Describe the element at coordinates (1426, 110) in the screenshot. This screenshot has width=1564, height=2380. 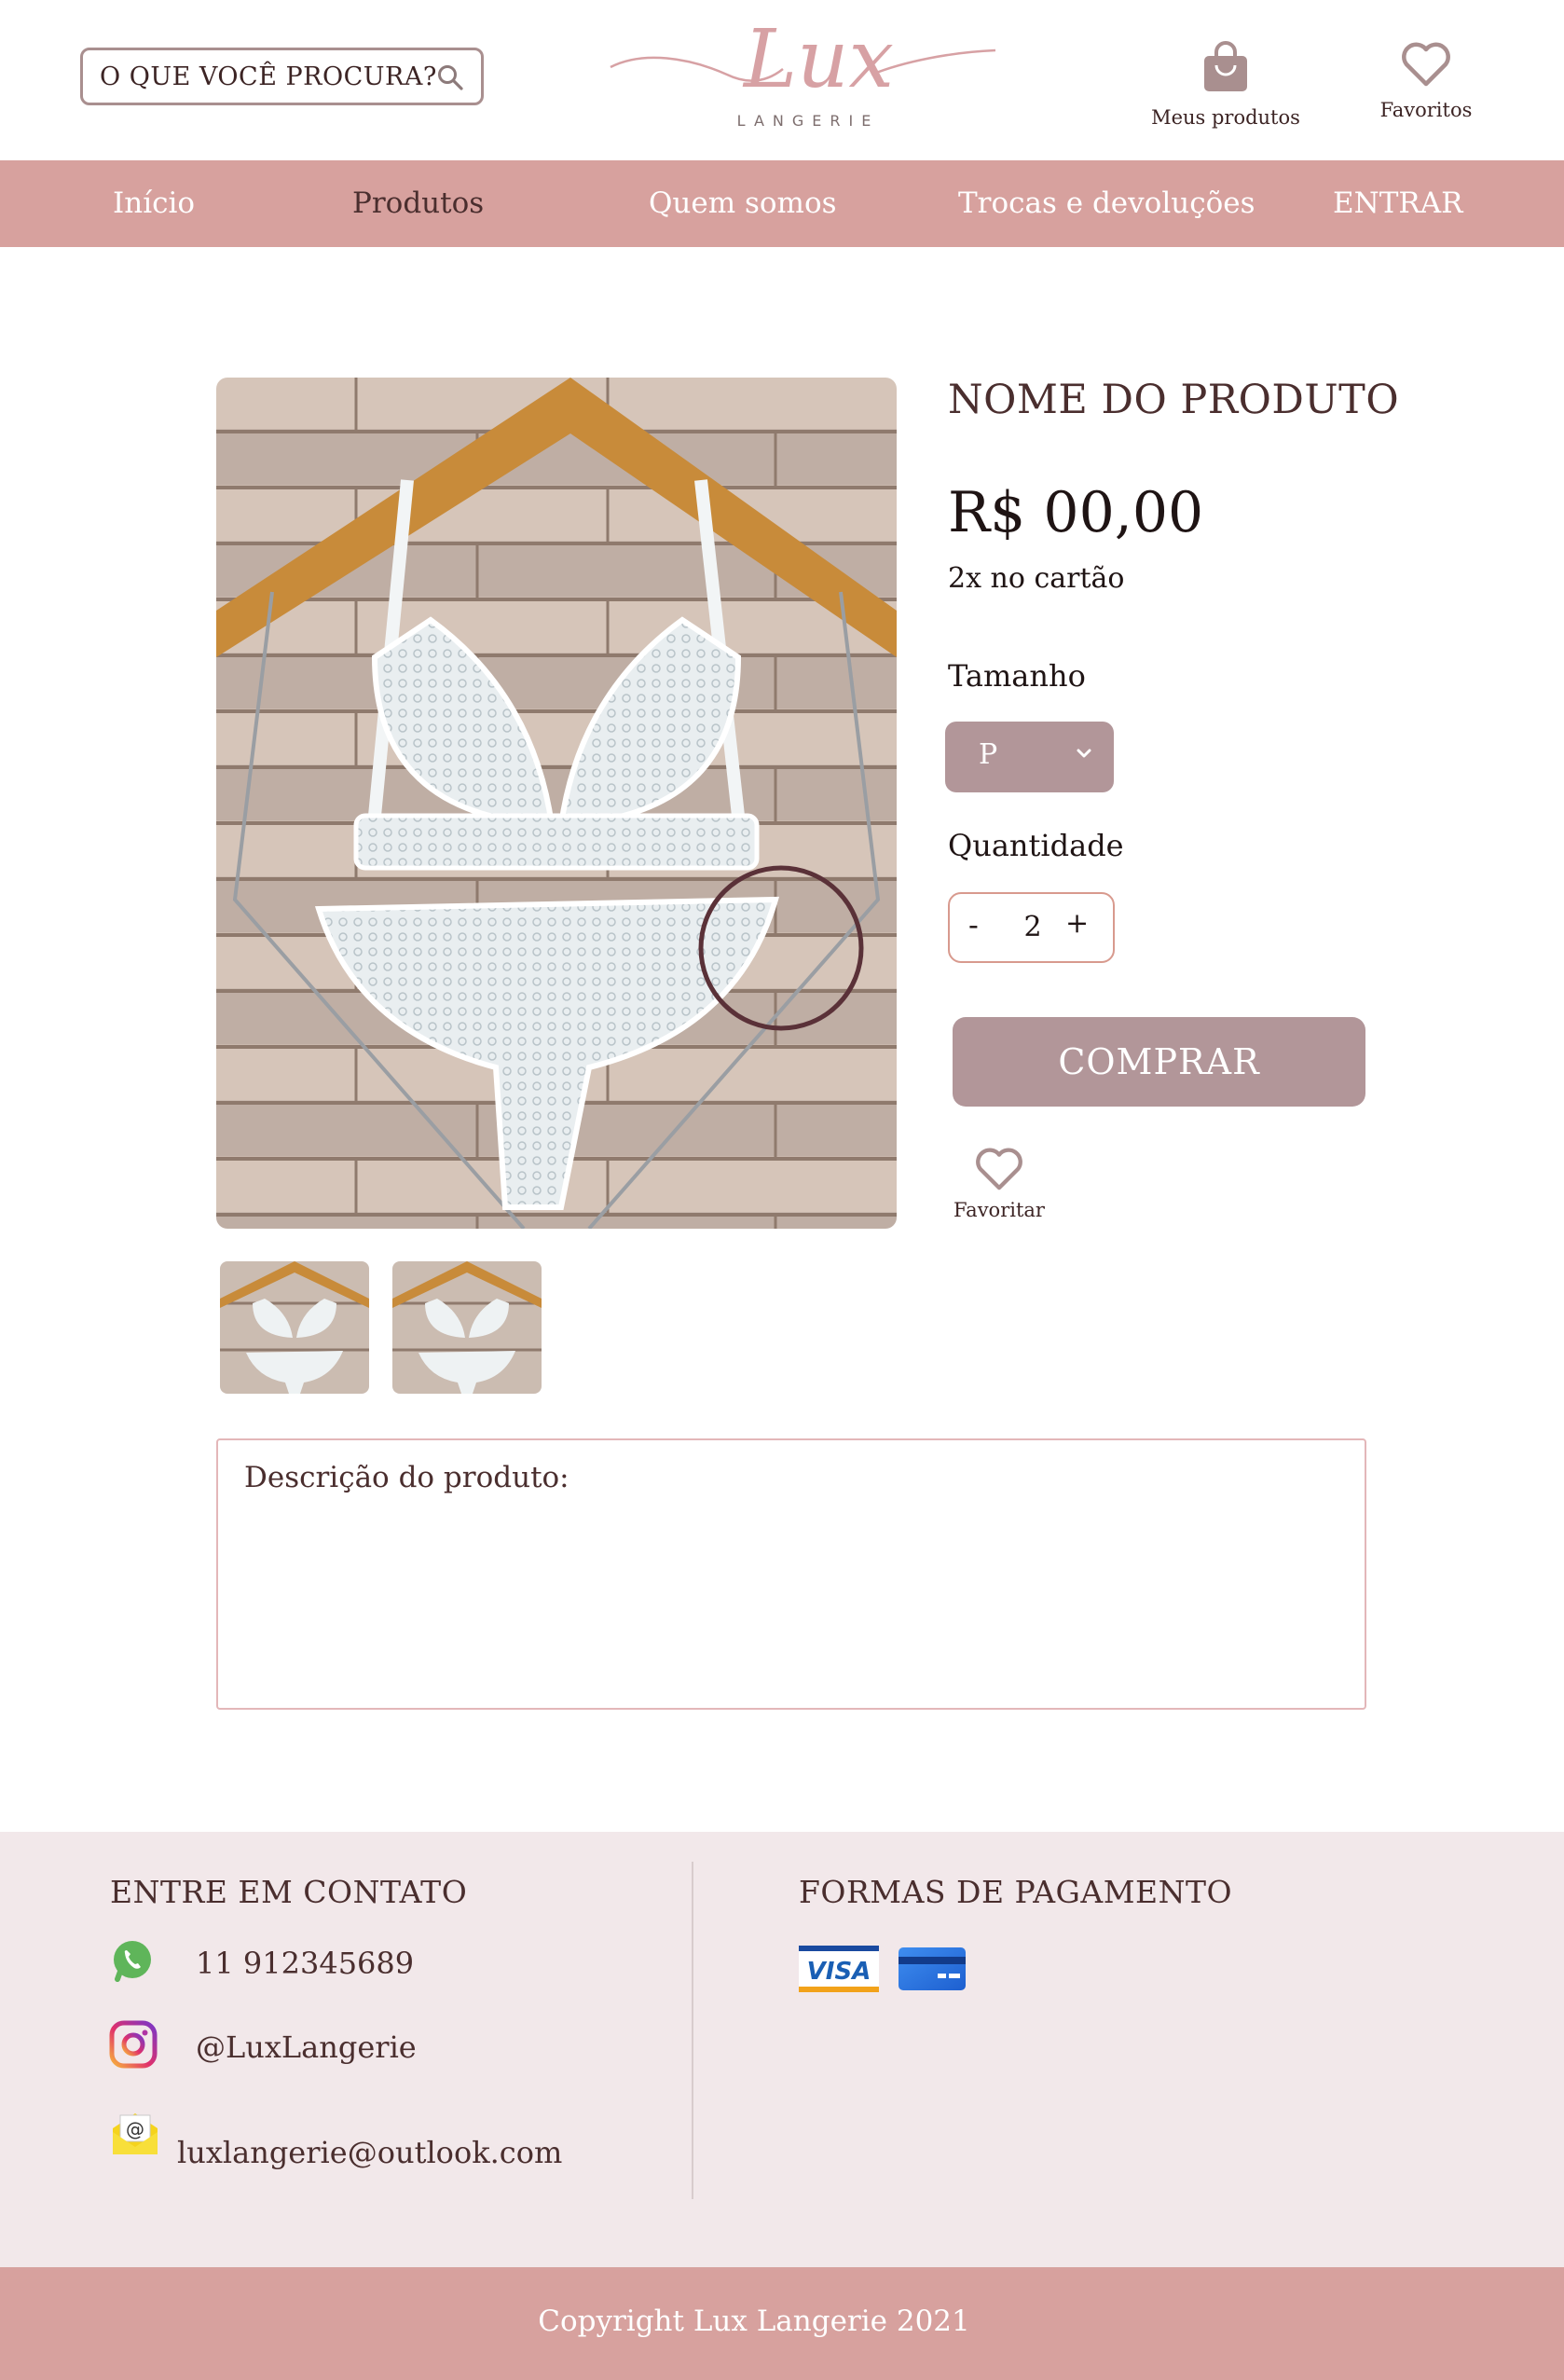
I see `favorites-label: Favoritos` at that location.